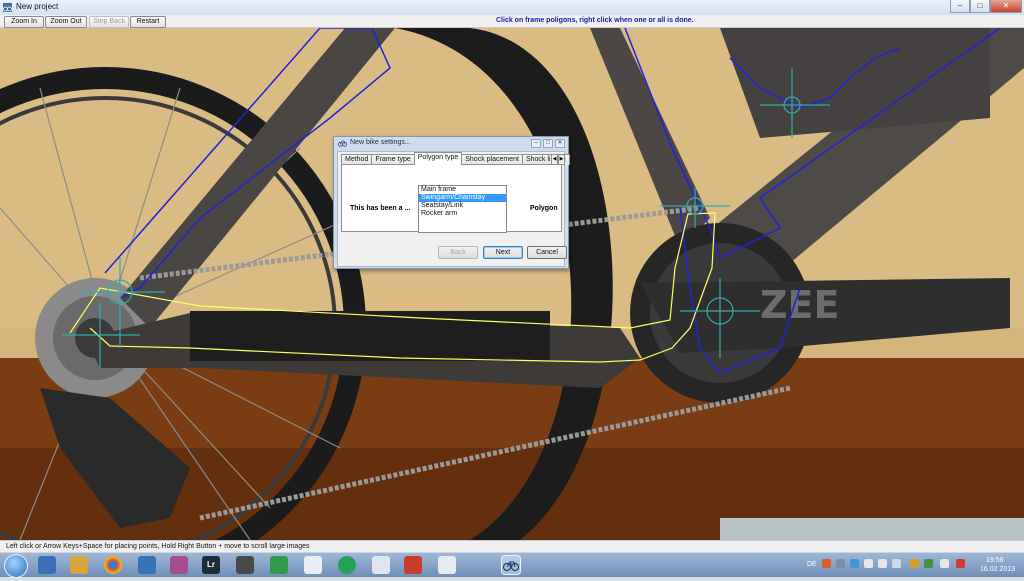  What do you see at coordinates (7, 7) in the screenshot?
I see `app-icon` at bounding box center [7, 7].